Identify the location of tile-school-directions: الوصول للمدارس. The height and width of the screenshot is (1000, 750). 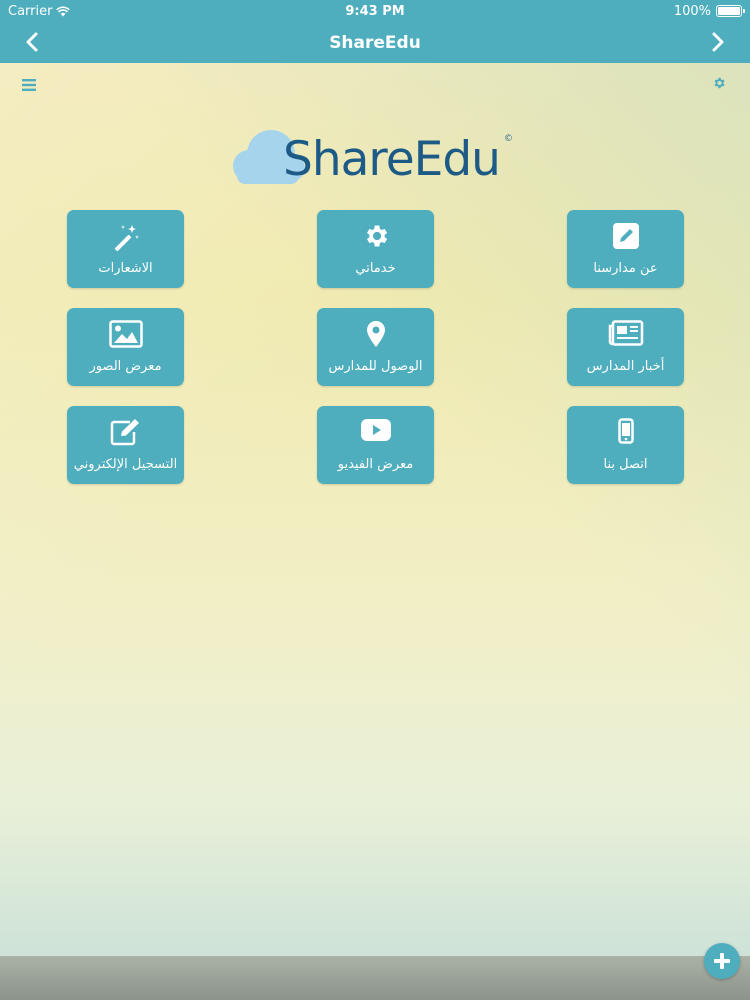
(375, 347).